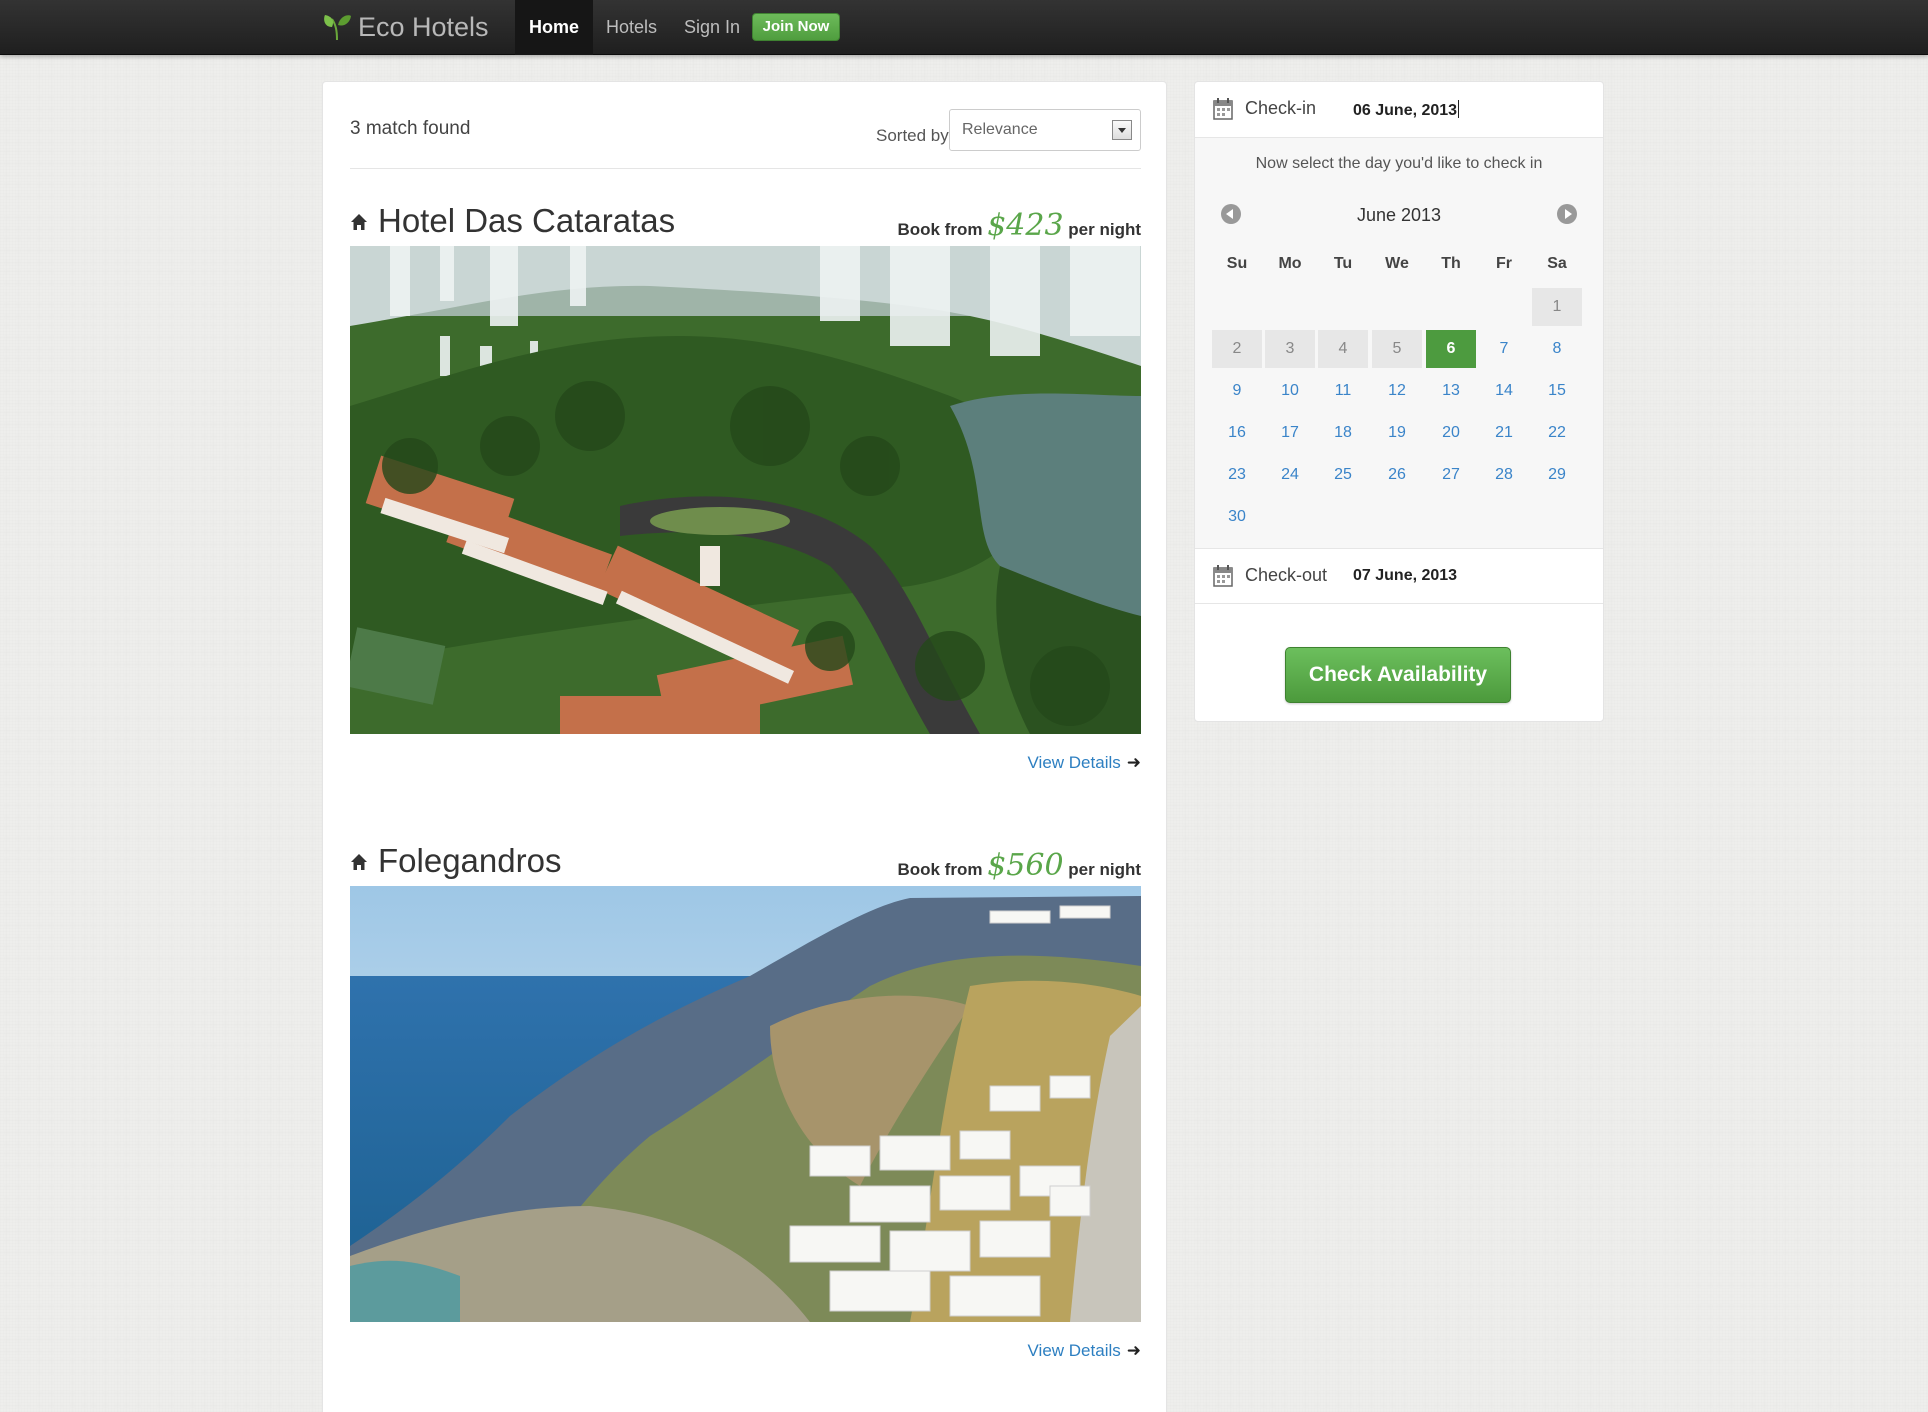 The width and height of the screenshot is (1928, 1412). I want to click on calendar-day: 20, so click(1451, 433).